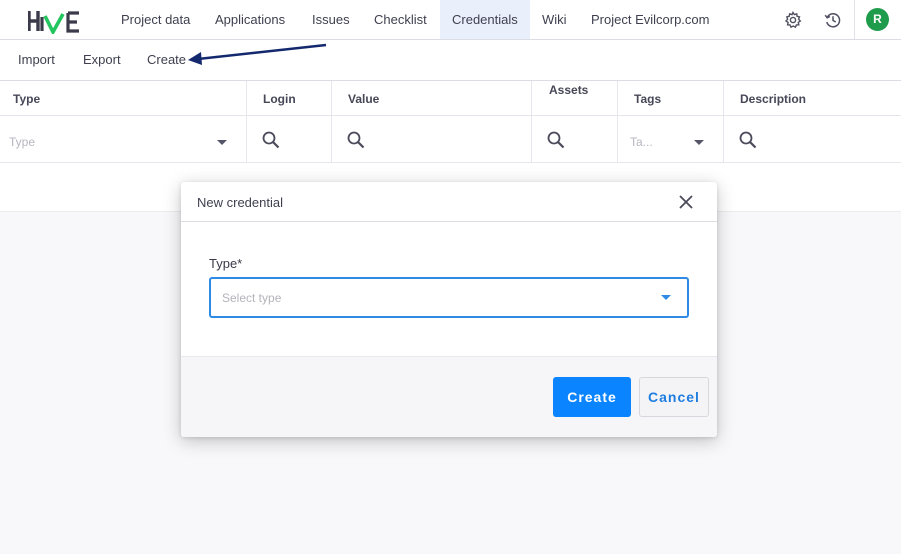 Image resolution: width=901 pixels, height=554 pixels. What do you see at coordinates (54, 21) in the screenshot?
I see `hive-logo` at bounding box center [54, 21].